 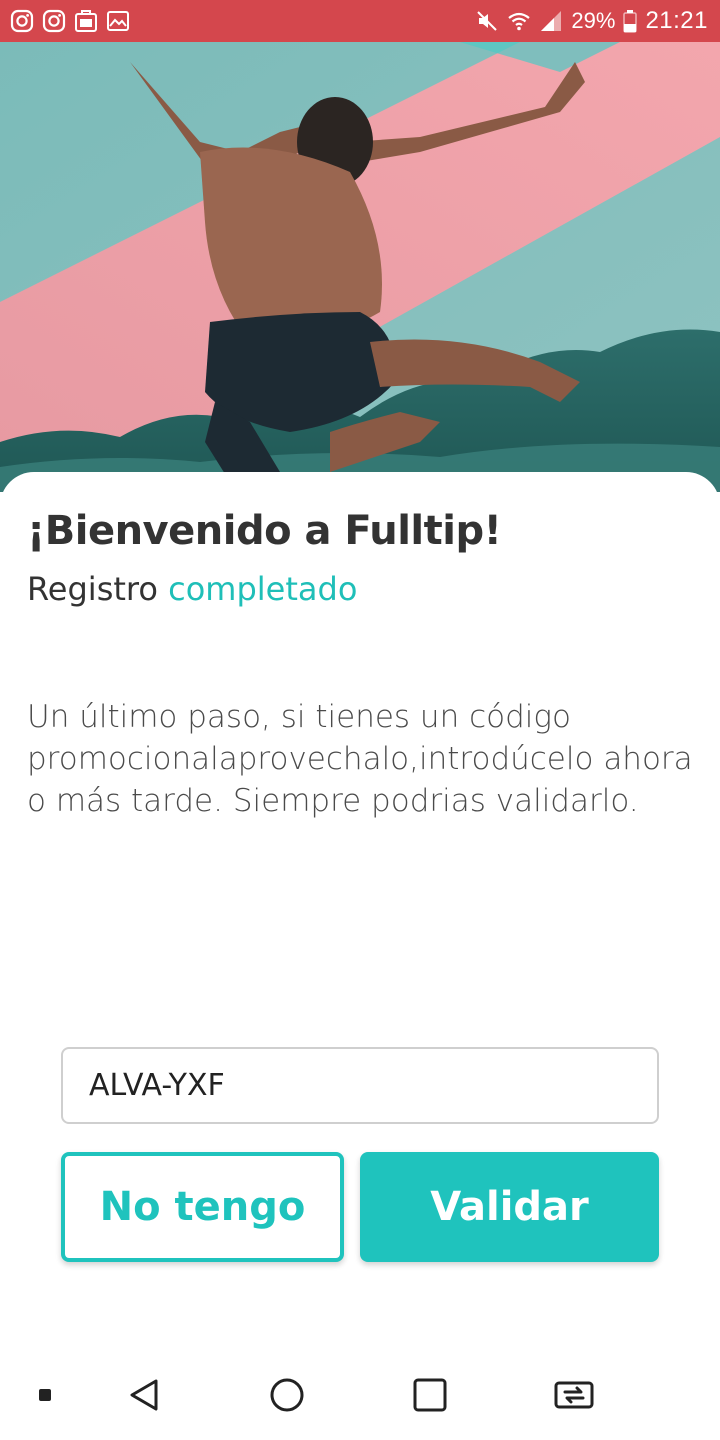 I want to click on navigation-bar, so click(x=360, y=1395).